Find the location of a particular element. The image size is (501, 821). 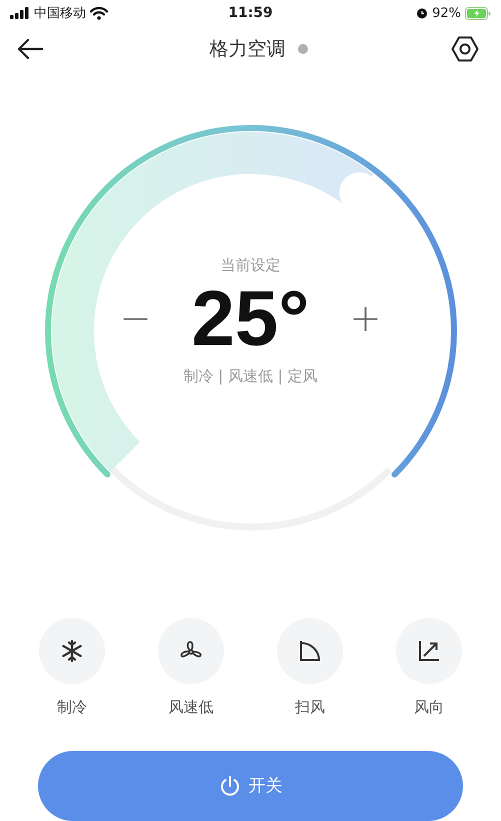

temperature-value: 25° is located at coordinates (250, 318).